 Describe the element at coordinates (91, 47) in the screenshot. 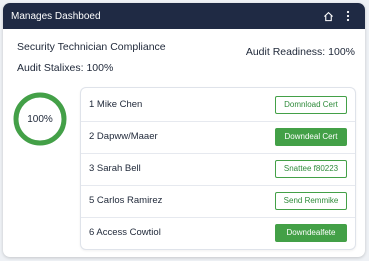

I see `section-title: Security Technician Compliance` at that location.